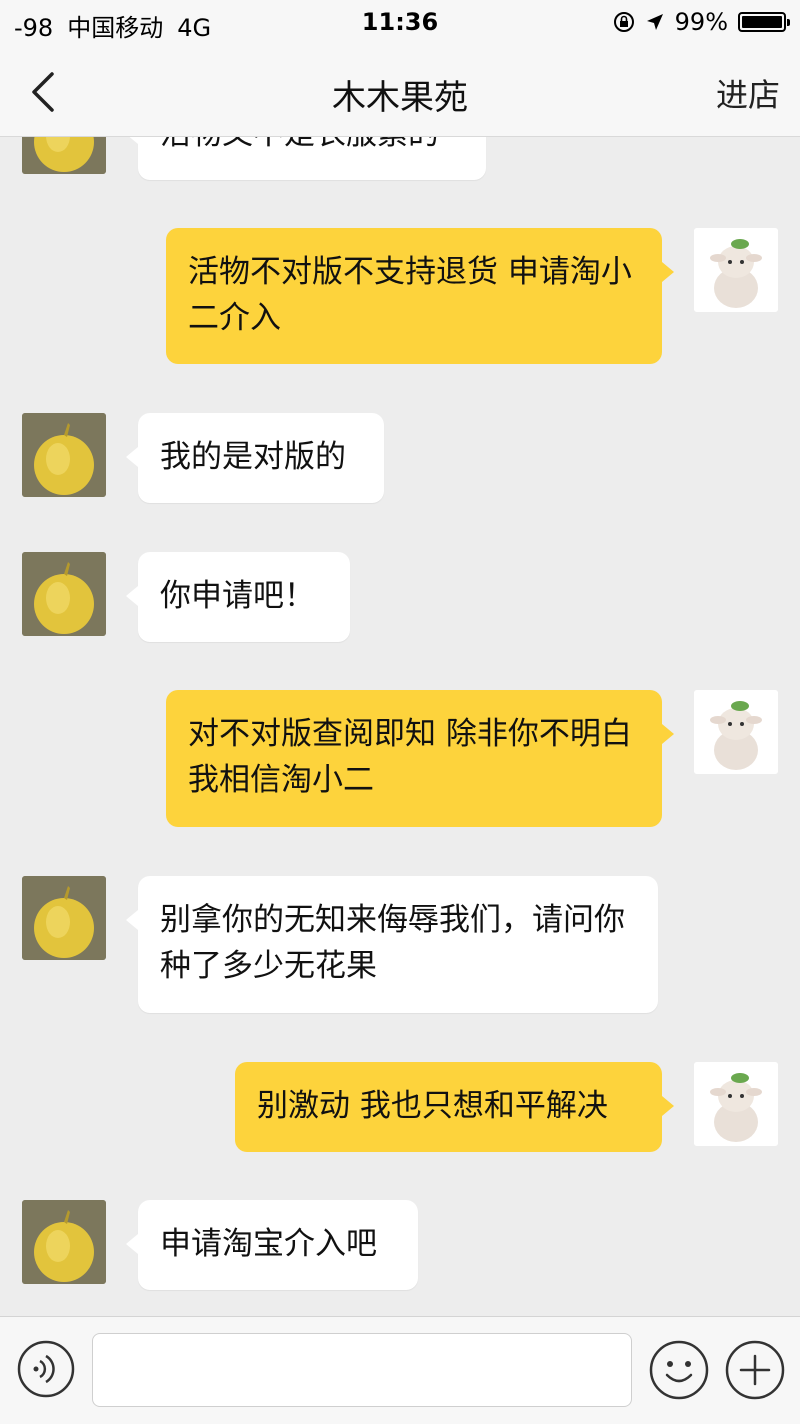 This screenshot has width=800, height=1424. I want to click on battery-percent: 99%, so click(701, 22).